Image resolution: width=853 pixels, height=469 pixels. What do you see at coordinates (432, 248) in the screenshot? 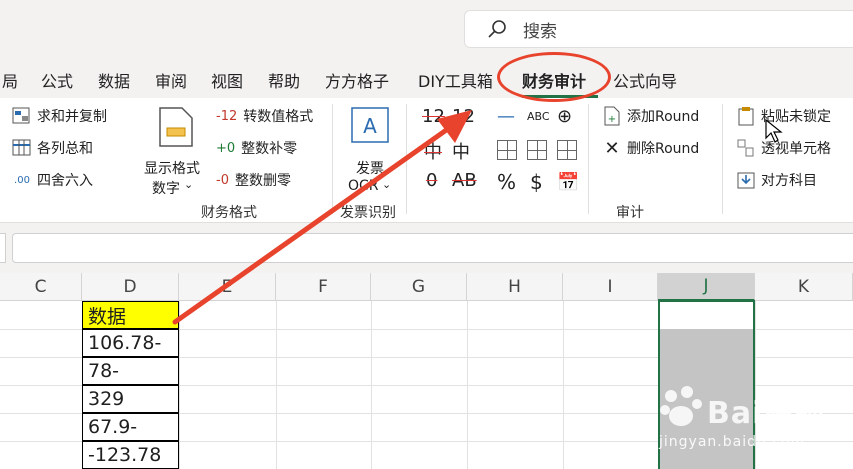
I see `formula-input` at bounding box center [432, 248].